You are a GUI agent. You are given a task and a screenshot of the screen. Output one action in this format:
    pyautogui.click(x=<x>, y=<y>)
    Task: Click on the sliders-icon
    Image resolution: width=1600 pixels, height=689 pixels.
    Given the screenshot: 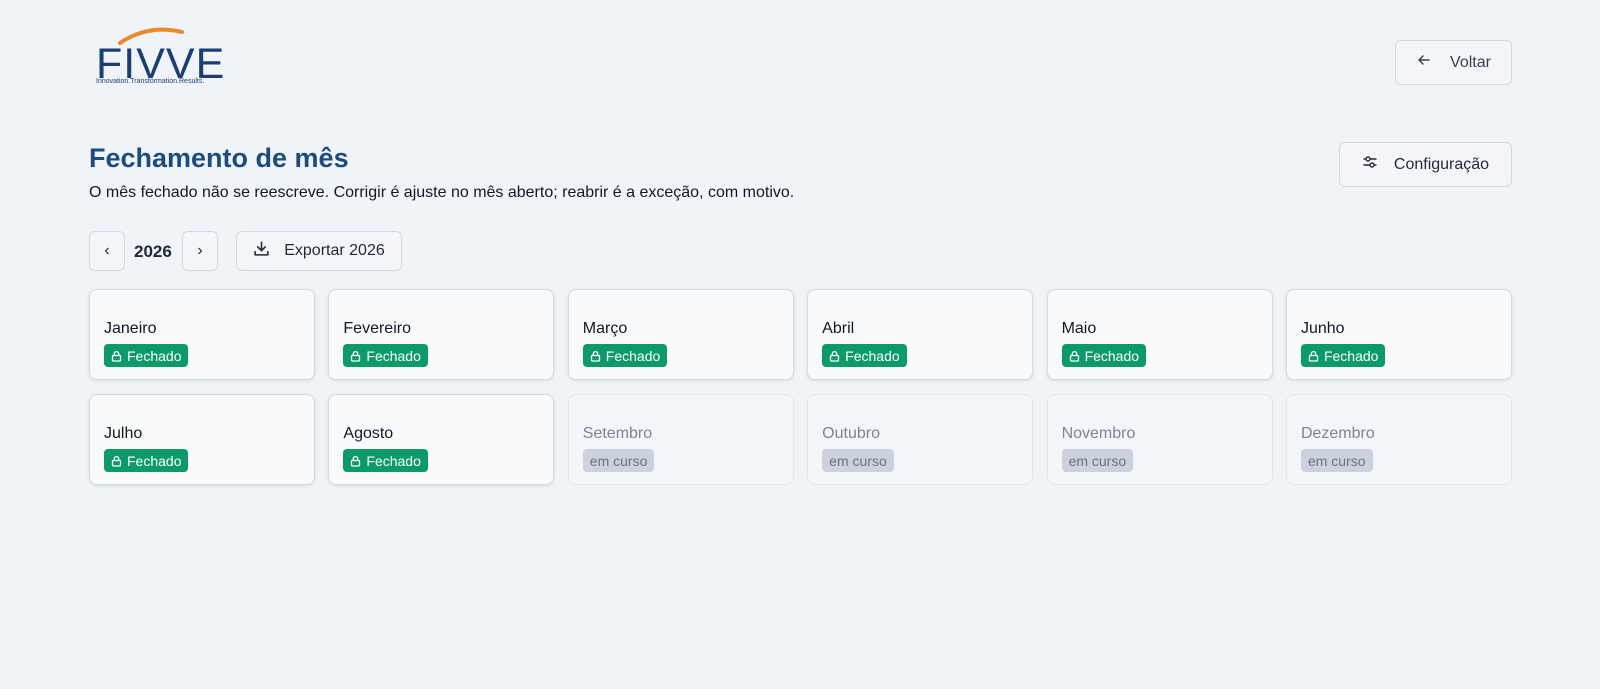 What is the action you would take?
    pyautogui.click(x=1370, y=164)
    